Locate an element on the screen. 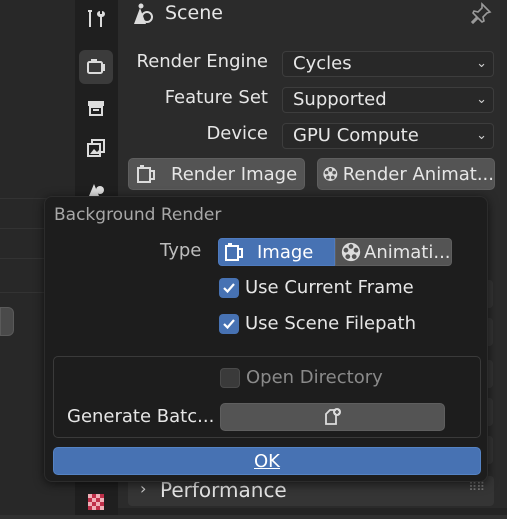  tab-view-layer is located at coordinates (96, 148).